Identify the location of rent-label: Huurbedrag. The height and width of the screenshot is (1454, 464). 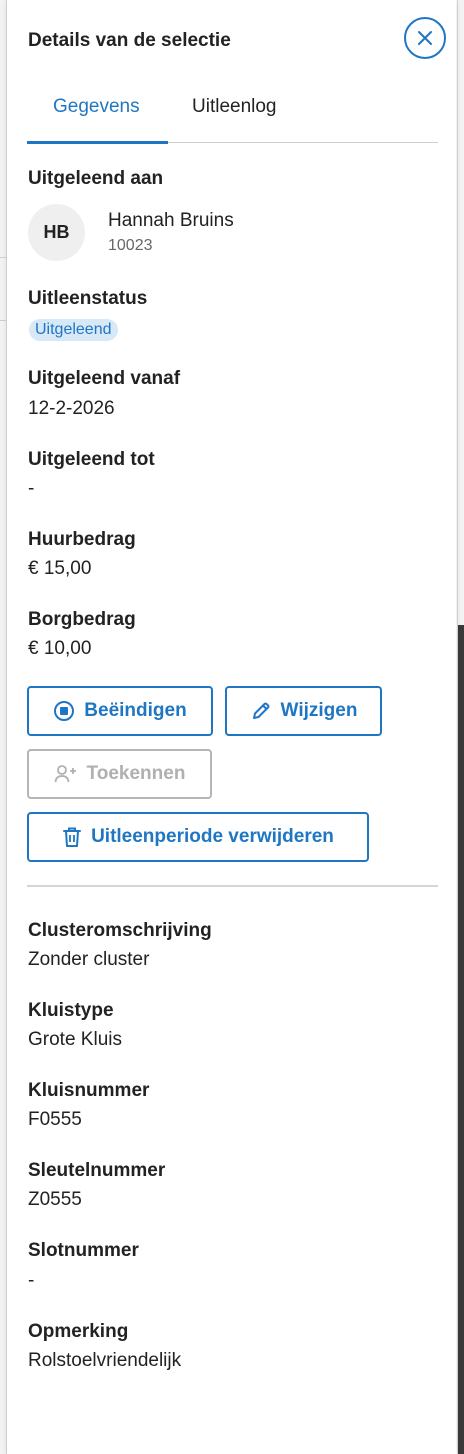
(82, 539).